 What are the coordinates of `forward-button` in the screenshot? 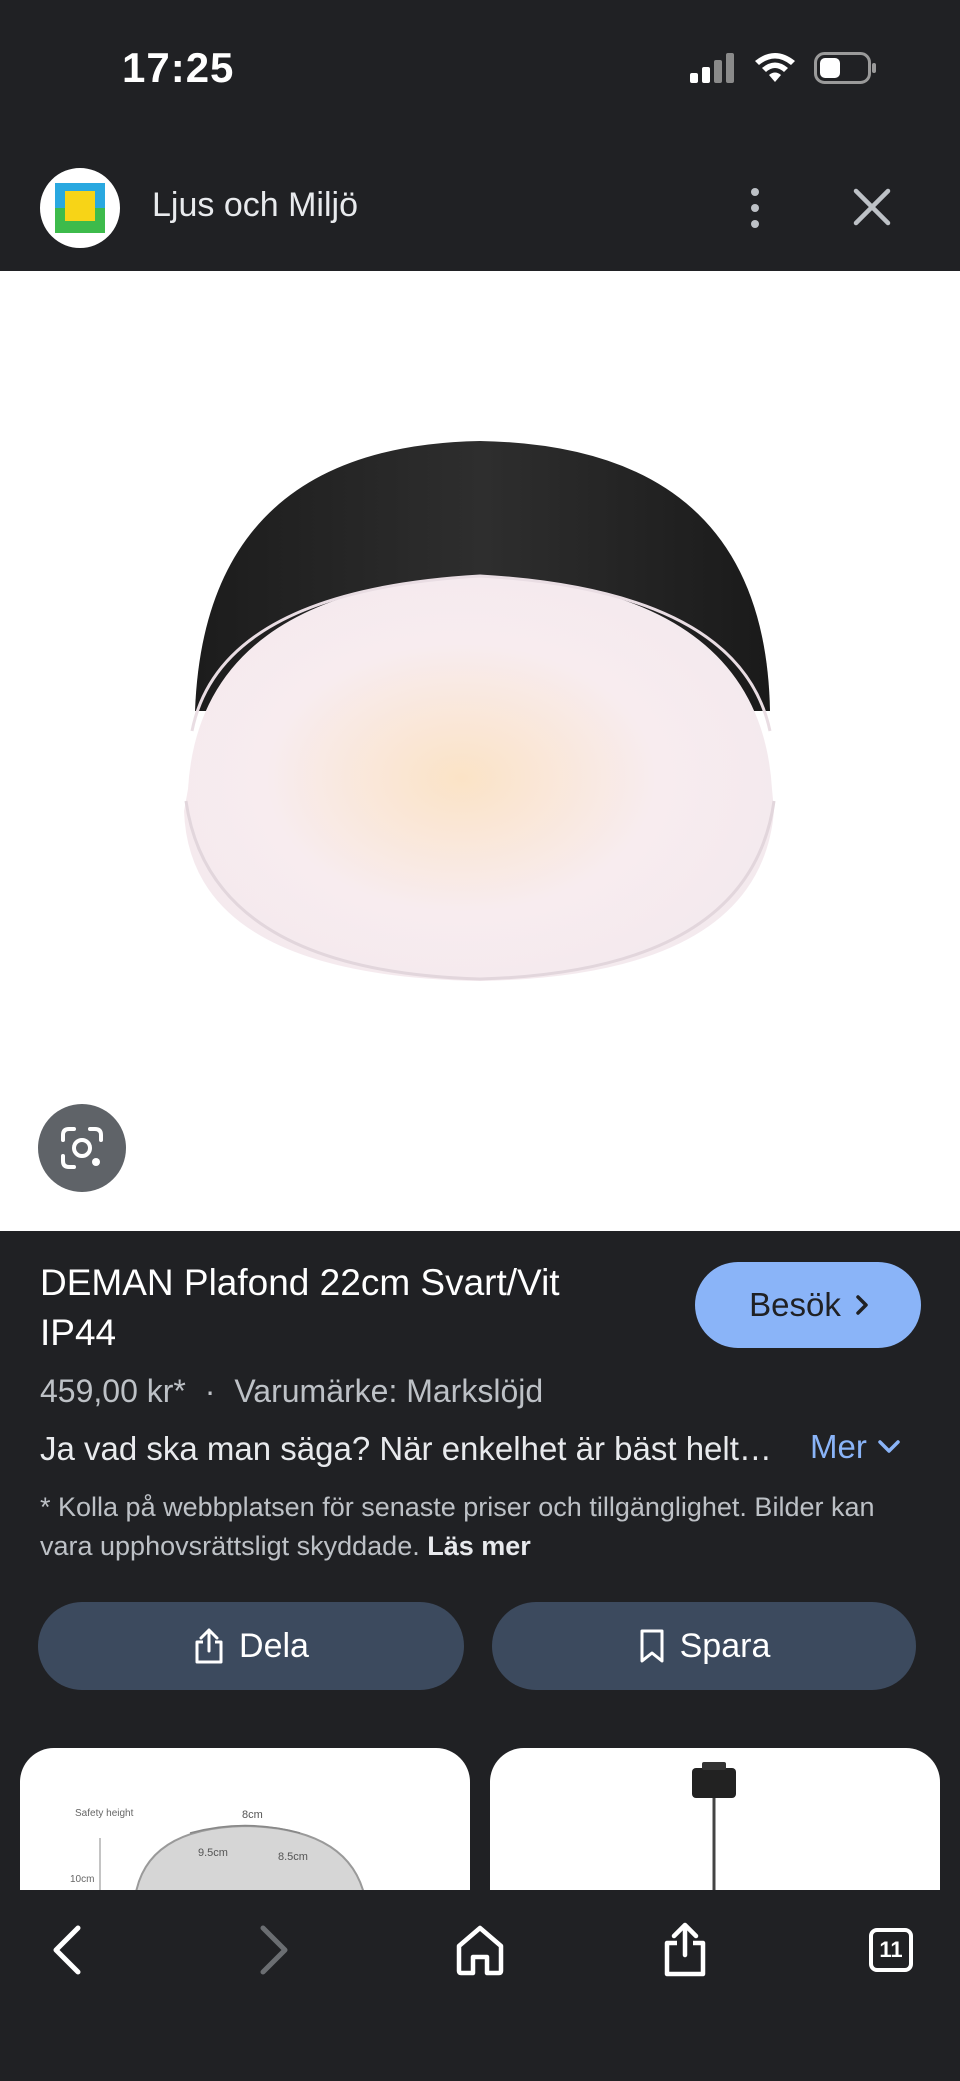 It's located at (273, 1950).